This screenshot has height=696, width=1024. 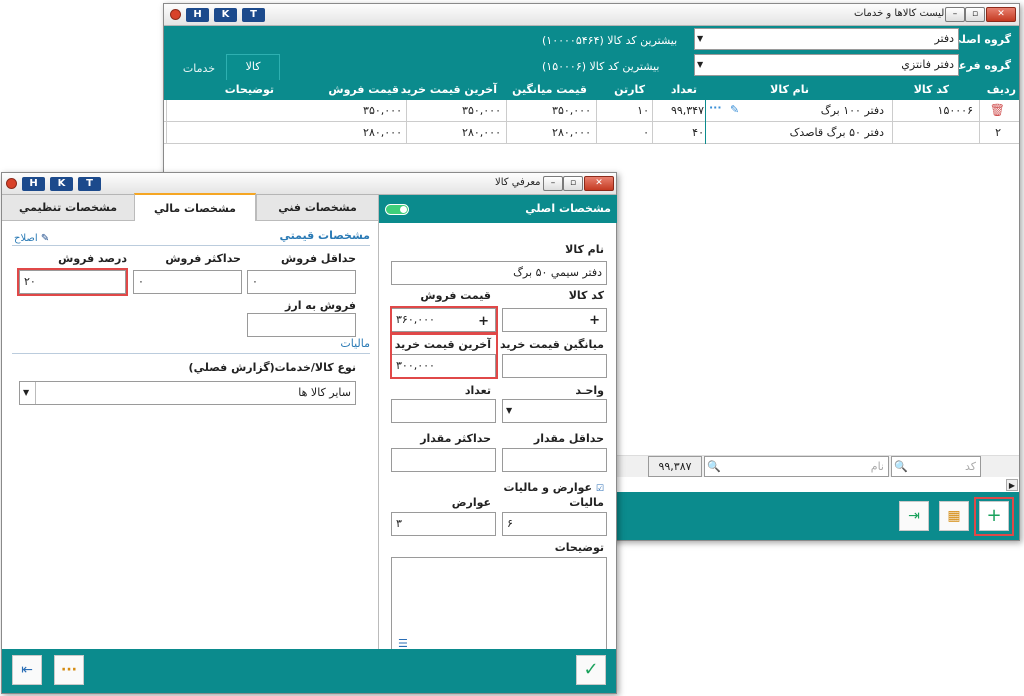 I want to click on cell-last: ۲۸۰,۰۰۰, so click(x=481, y=132).